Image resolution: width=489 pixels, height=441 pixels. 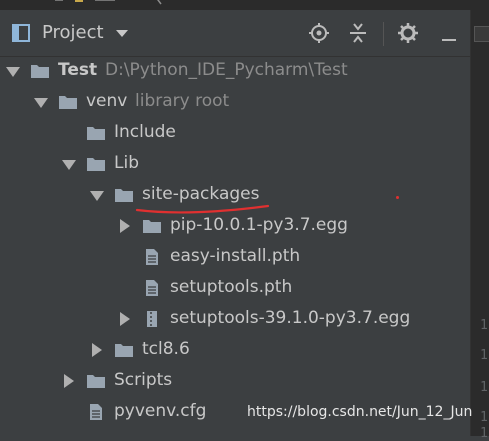 What do you see at coordinates (202, 209) in the screenshot?
I see `red-underline-annotation` at bounding box center [202, 209].